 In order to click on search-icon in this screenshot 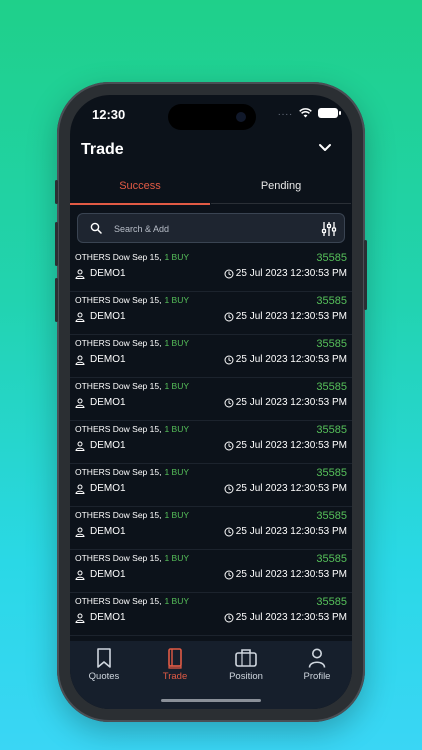, I will do `click(96, 228)`.